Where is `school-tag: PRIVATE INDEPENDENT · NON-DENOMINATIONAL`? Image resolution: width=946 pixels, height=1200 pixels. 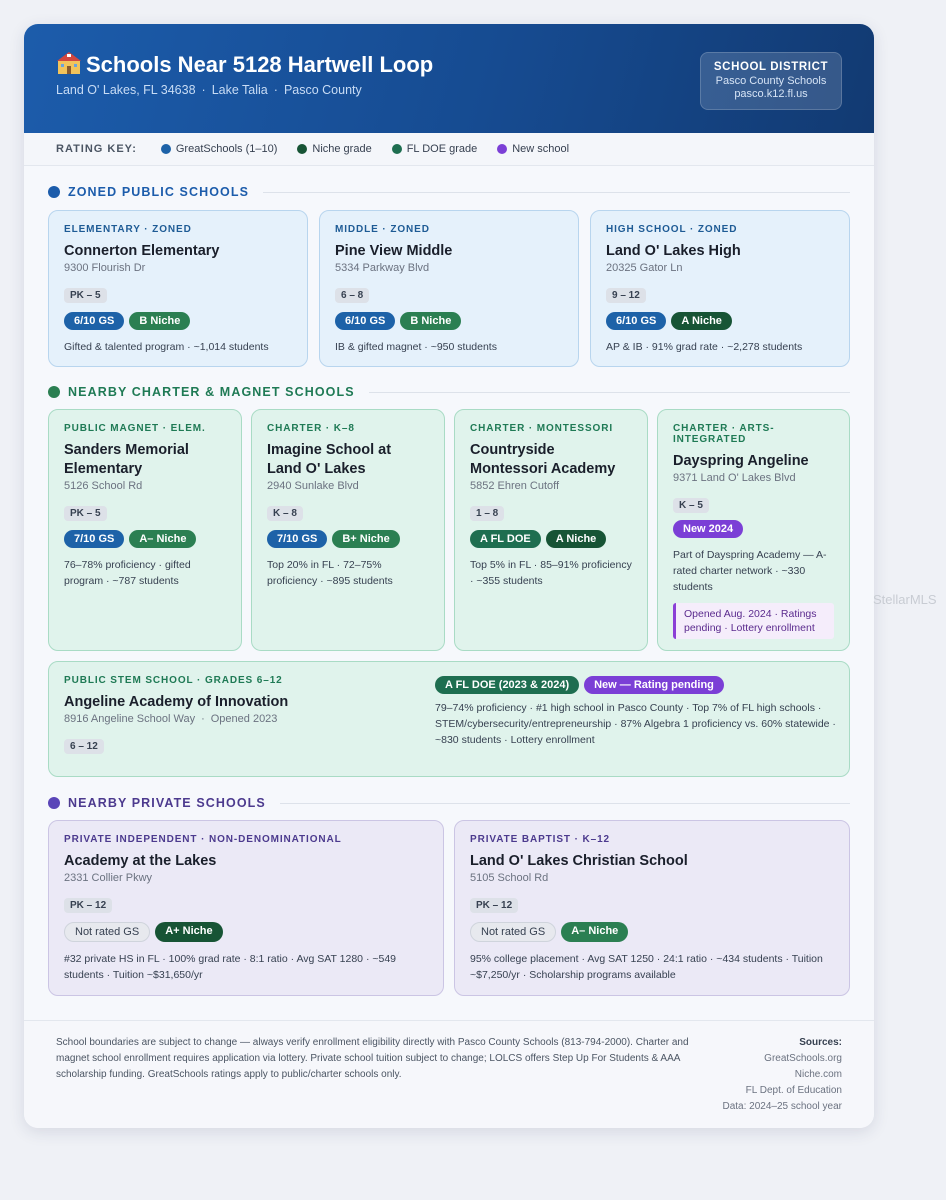 school-tag: PRIVATE INDEPENDENT · NON-DENOMINATIONAL is located at coordinates (203, 839).